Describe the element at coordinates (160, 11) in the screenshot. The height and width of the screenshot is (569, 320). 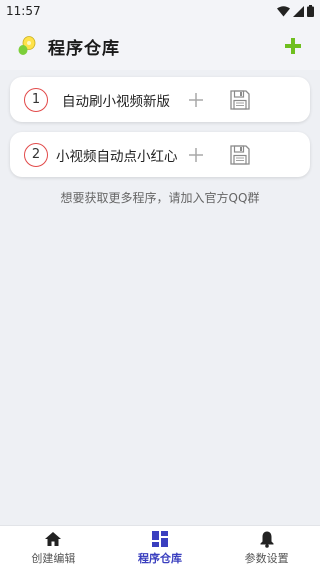
I see `status-bar: 11:57` at that location.